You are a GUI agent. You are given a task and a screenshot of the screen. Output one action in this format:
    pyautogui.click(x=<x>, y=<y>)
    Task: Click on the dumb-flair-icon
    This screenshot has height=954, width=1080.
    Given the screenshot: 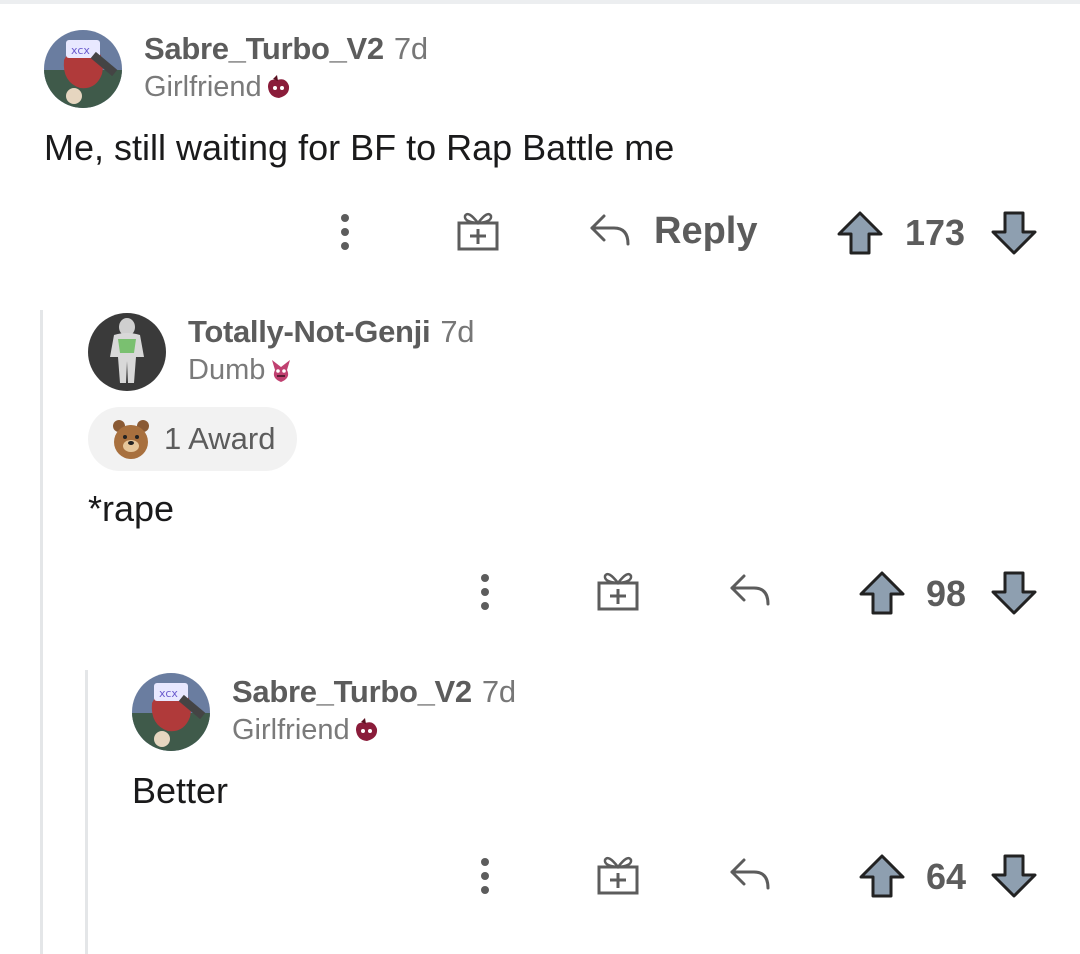 What is the action you would take?
    pyautogui.click(x=281, y=370)
    